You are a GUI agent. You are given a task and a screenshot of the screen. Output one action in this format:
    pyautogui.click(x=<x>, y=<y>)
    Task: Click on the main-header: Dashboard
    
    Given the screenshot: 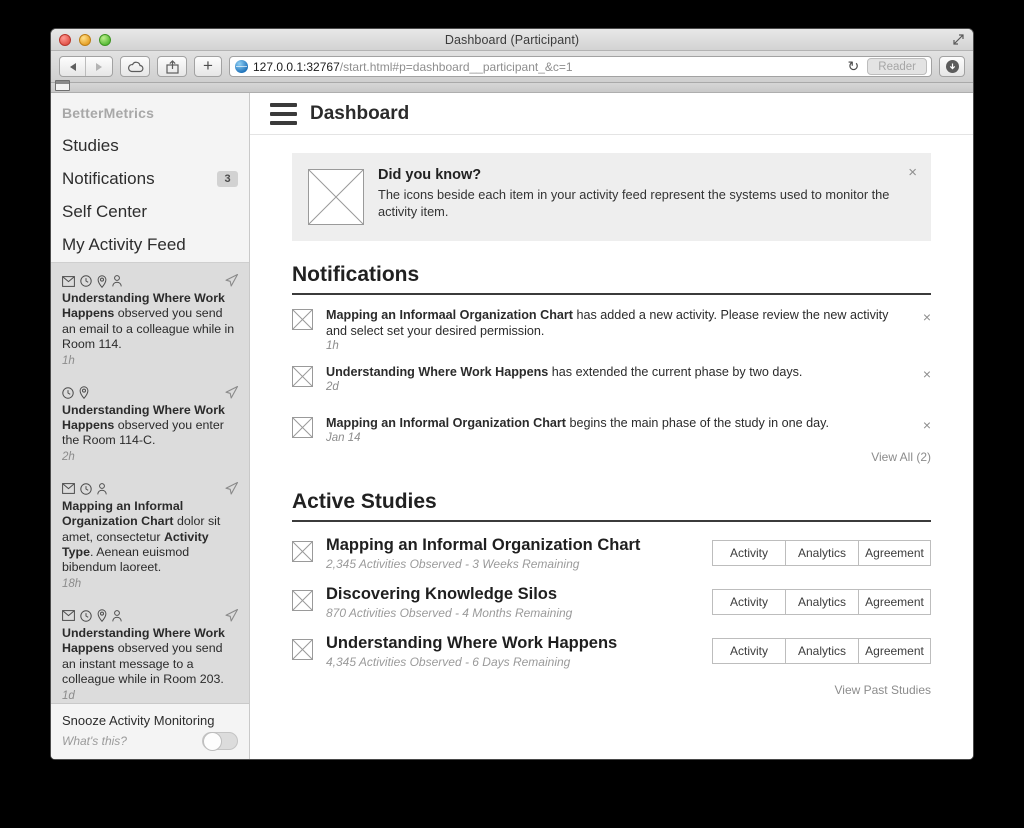 What is the action you would take?
    pyautogui.click(x=611, y=114)
    